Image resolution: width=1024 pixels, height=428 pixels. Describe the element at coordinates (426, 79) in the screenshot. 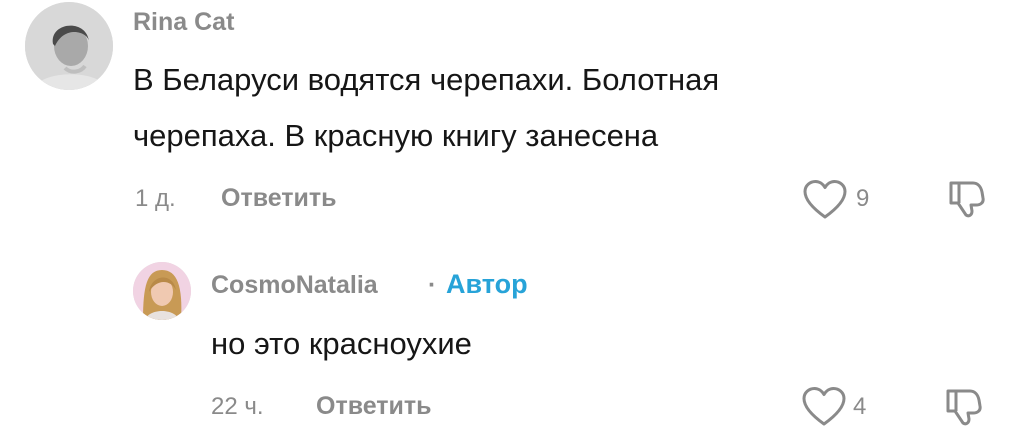

I see `comment-text-line: В Беларуси водятся черепахи. Болотная` at that location.